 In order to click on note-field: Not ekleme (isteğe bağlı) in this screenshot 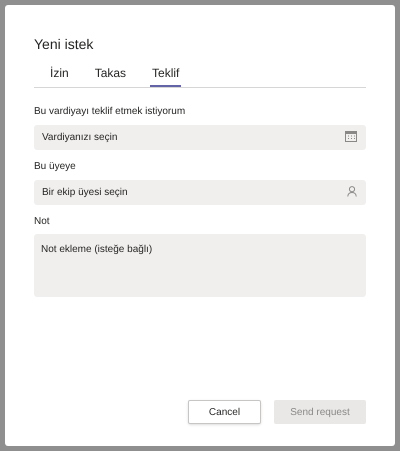, I will do `click(200, 265)`.